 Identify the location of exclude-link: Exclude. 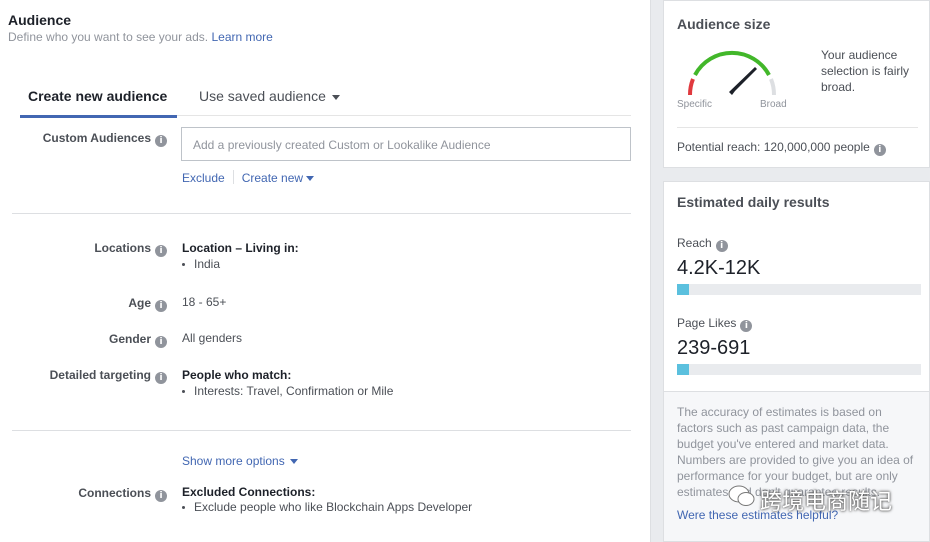
(203, 178).